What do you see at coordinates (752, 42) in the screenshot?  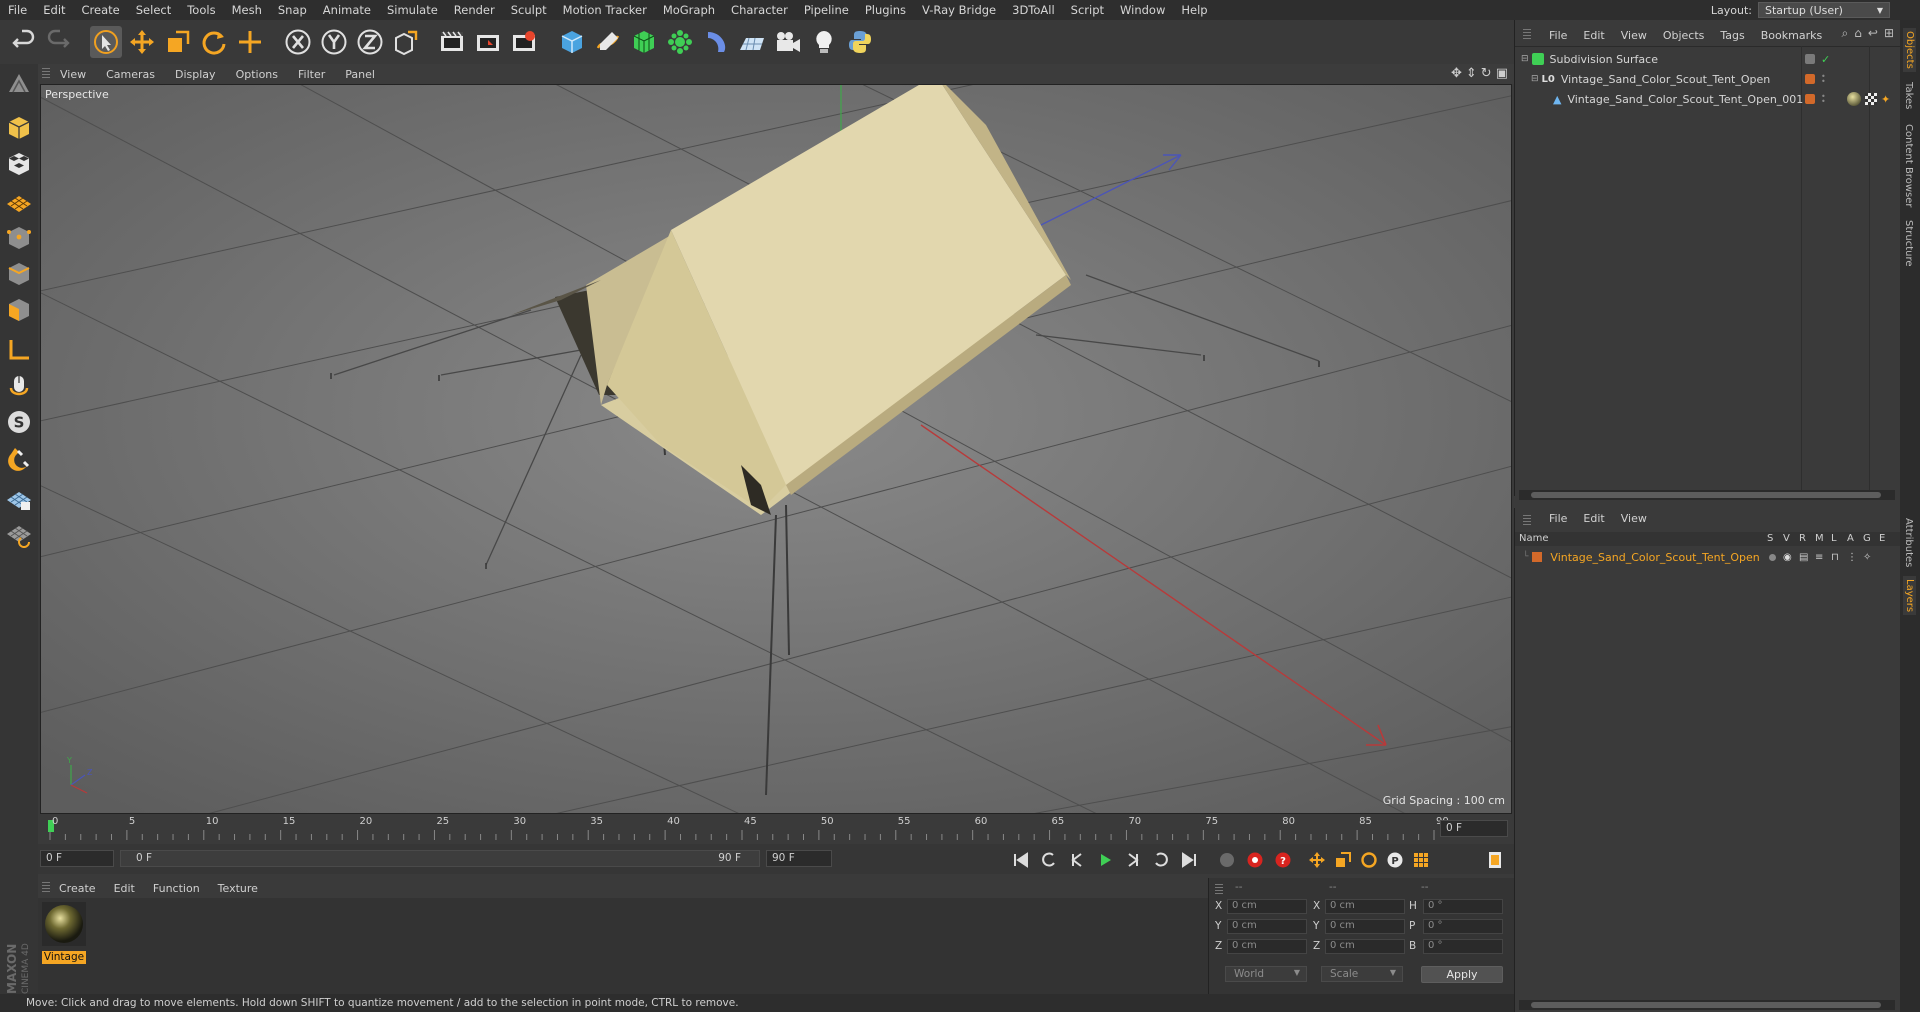 I see `floor-icon` at bounding box center [752, 42].